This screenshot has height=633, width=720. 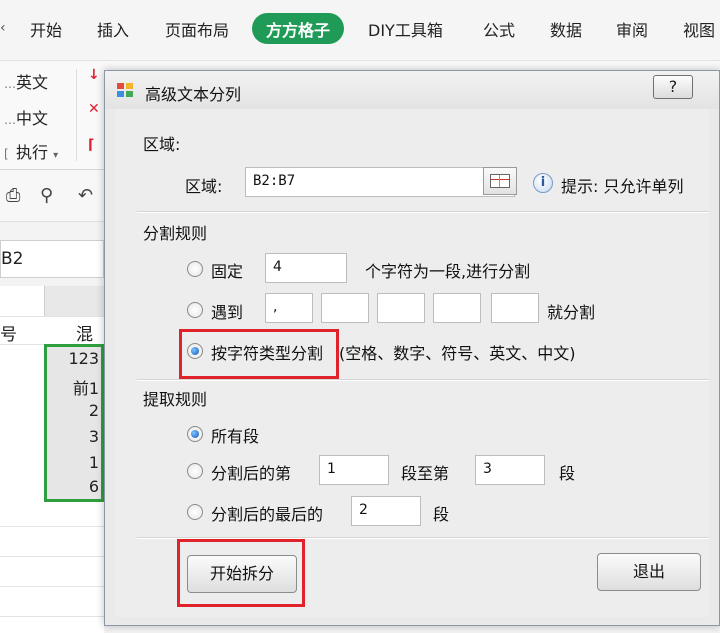 I want to click on split-rules-label: 分割规则, so click(x=175, y=233).